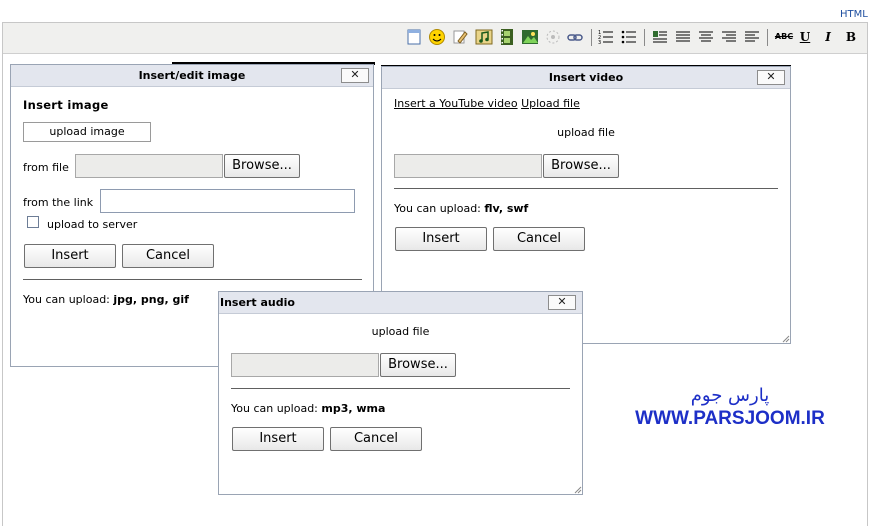 The height and width of the screenshot is (526, 870). Describe the element at coordinates (484, 37) in the screenshot. I see `insert-music-icon` at that location.